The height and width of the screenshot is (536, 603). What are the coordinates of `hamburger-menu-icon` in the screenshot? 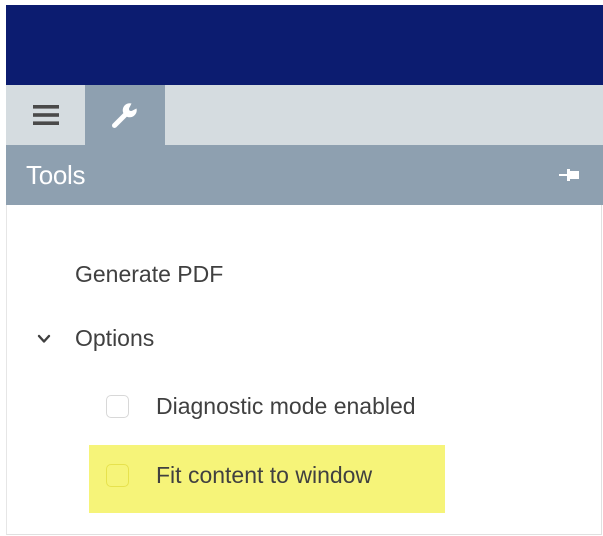 It's located at (45, 115).